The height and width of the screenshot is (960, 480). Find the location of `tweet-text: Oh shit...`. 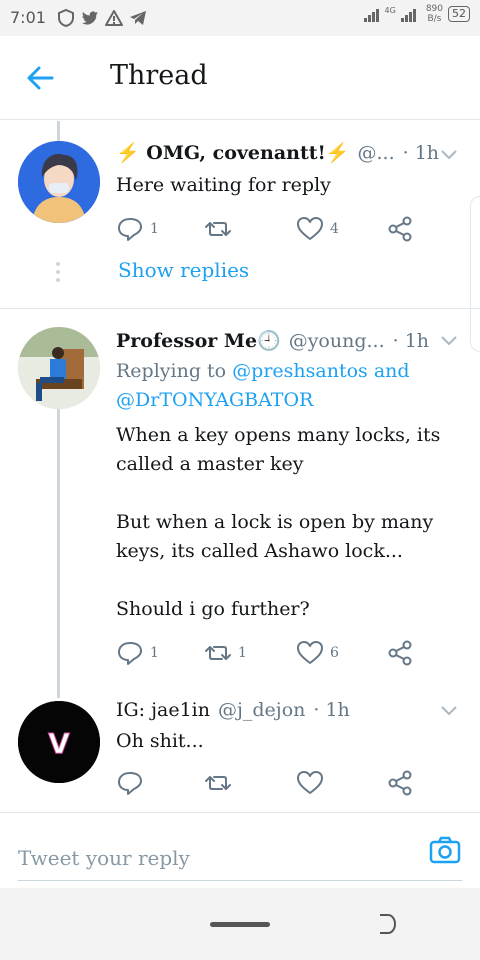

tweet-text: Oh shit... is located at coordinates (160, 741).